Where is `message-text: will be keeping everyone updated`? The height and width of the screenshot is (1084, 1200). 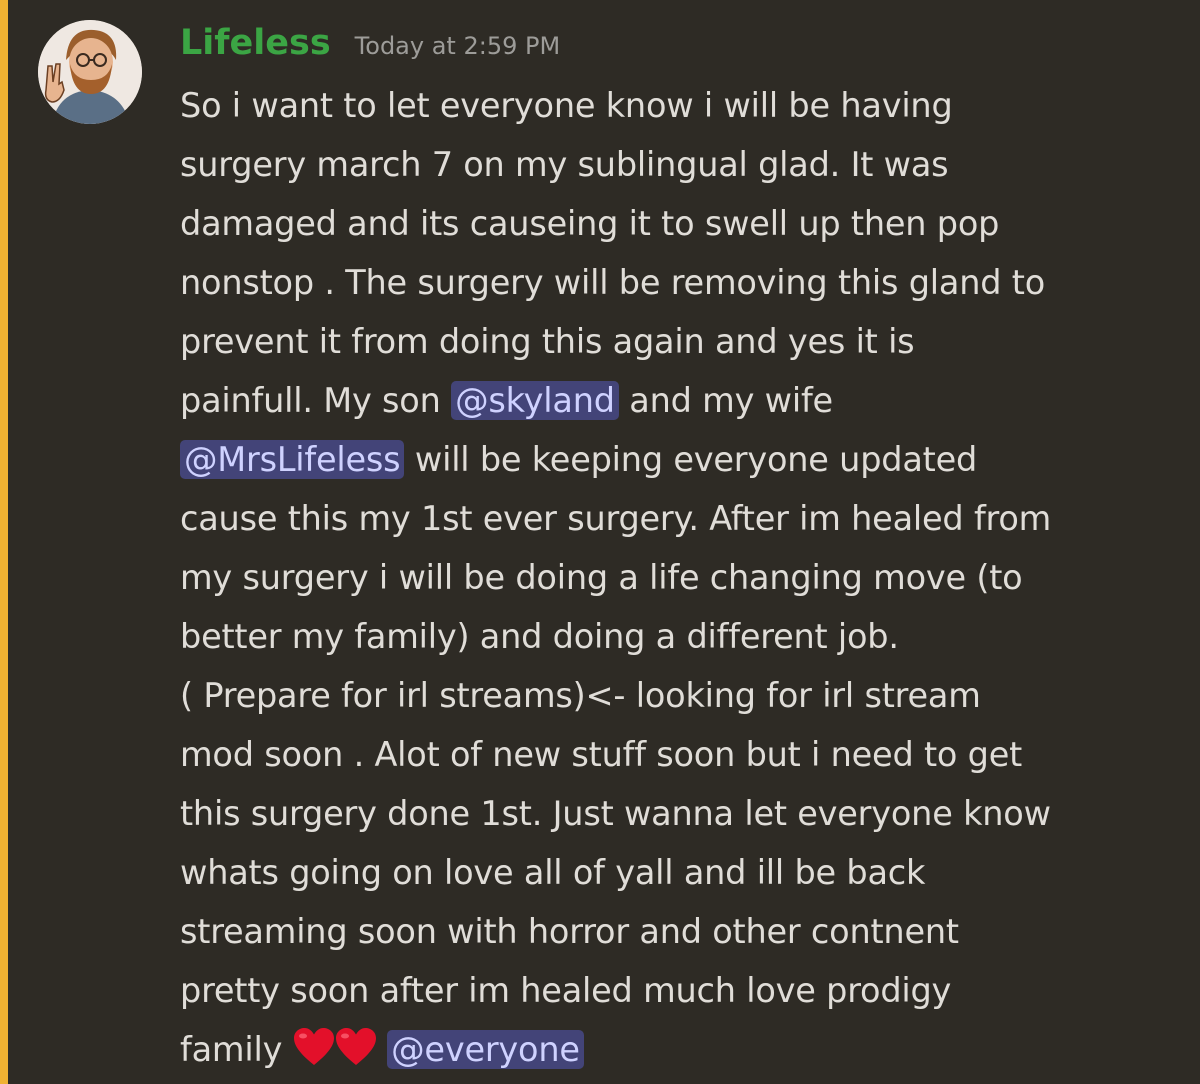
message-text: will be keeping everyone updated is located at coordinates (696, 459).